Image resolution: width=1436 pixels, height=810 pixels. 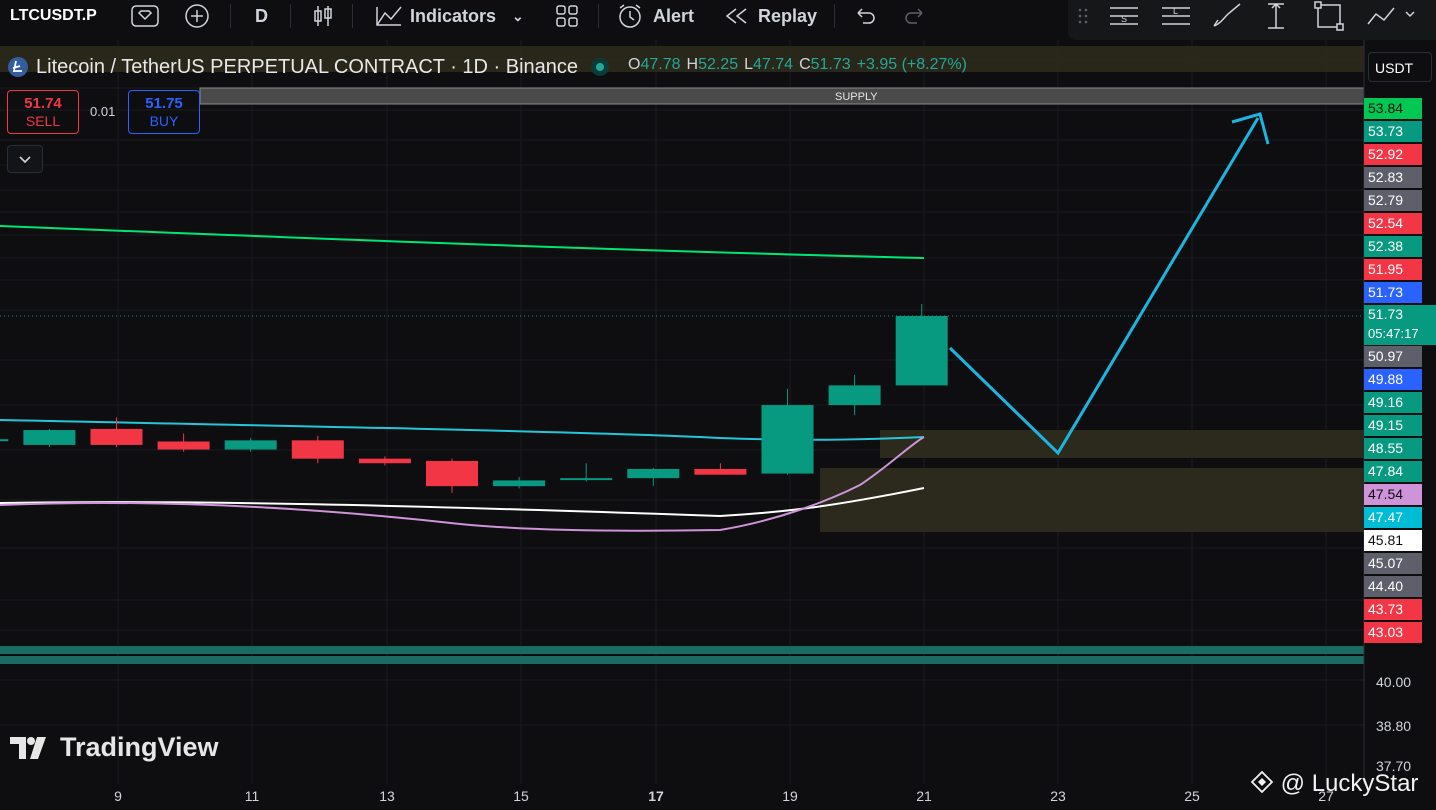 I want to click on change-value: +3.95 (+8.27%), so click(x=911, y=64).